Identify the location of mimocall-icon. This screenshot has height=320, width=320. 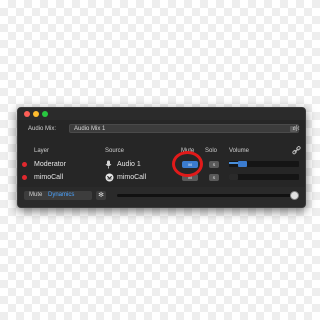
(109, 177).